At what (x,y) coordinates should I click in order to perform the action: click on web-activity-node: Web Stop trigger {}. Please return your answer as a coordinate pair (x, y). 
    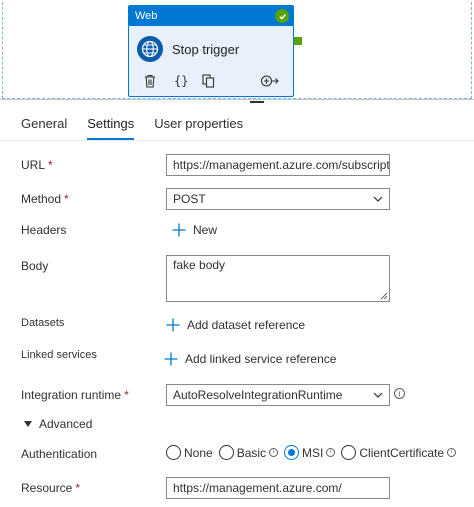
    Looking at the image, I should click on (211, 51).